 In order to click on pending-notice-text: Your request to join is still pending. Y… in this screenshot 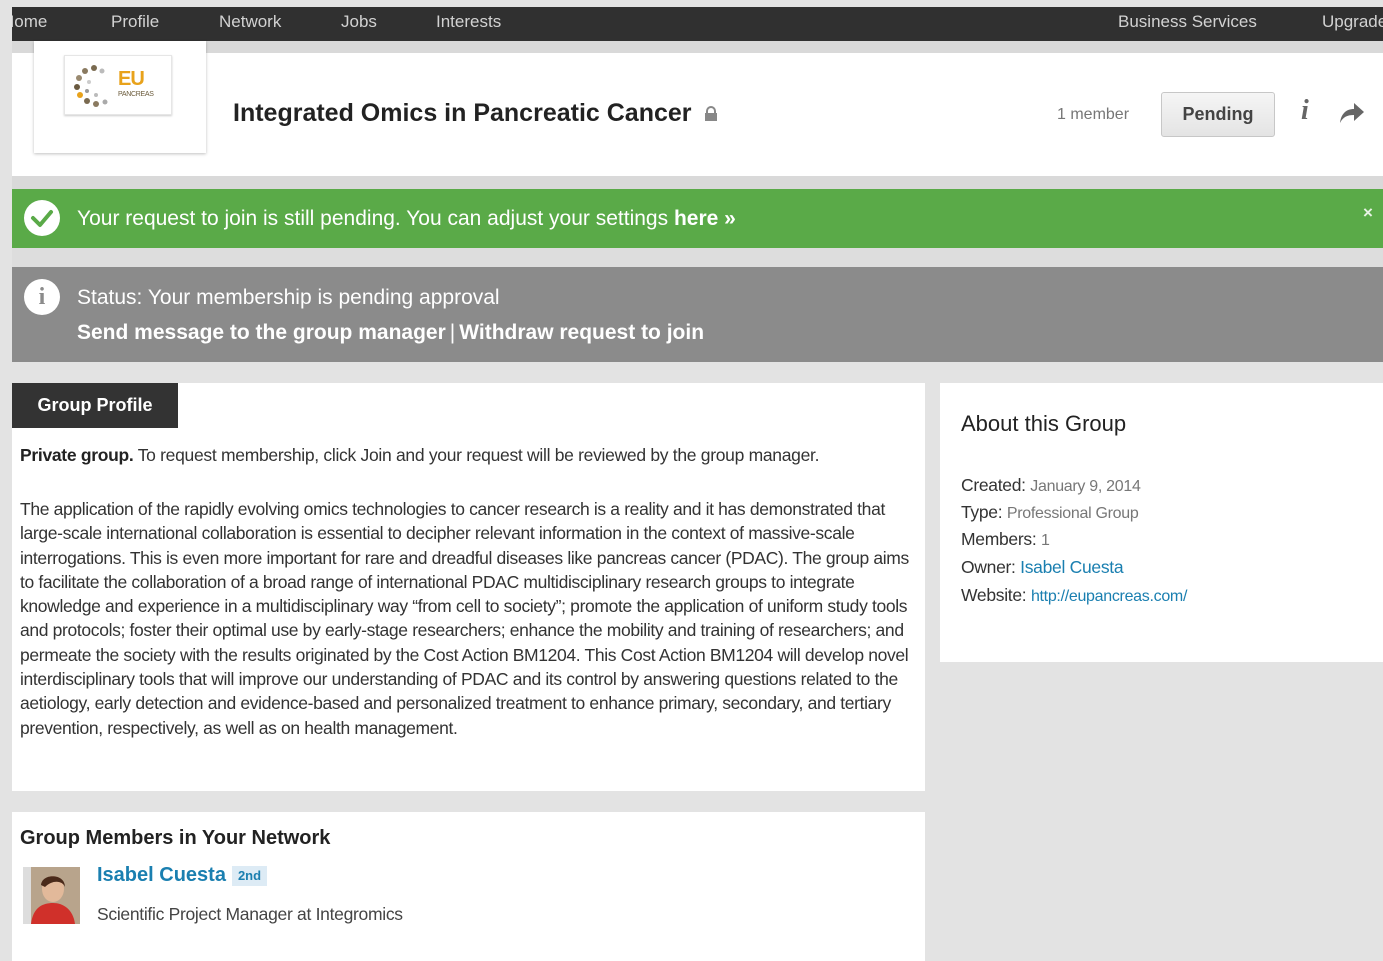, I will do `click(406, 219)`.